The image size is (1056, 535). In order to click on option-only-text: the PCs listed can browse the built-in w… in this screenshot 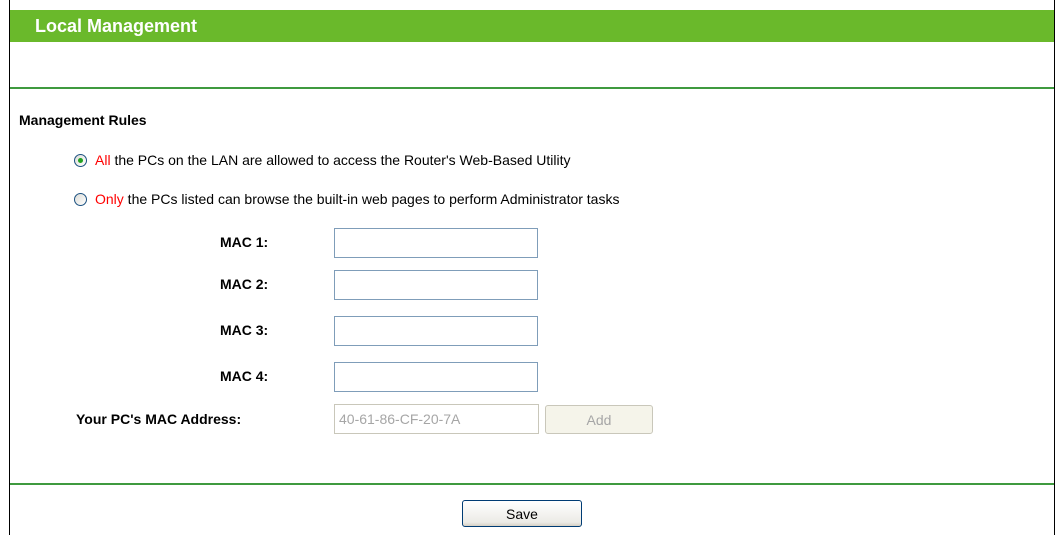, I will do `click(371, 199)`.